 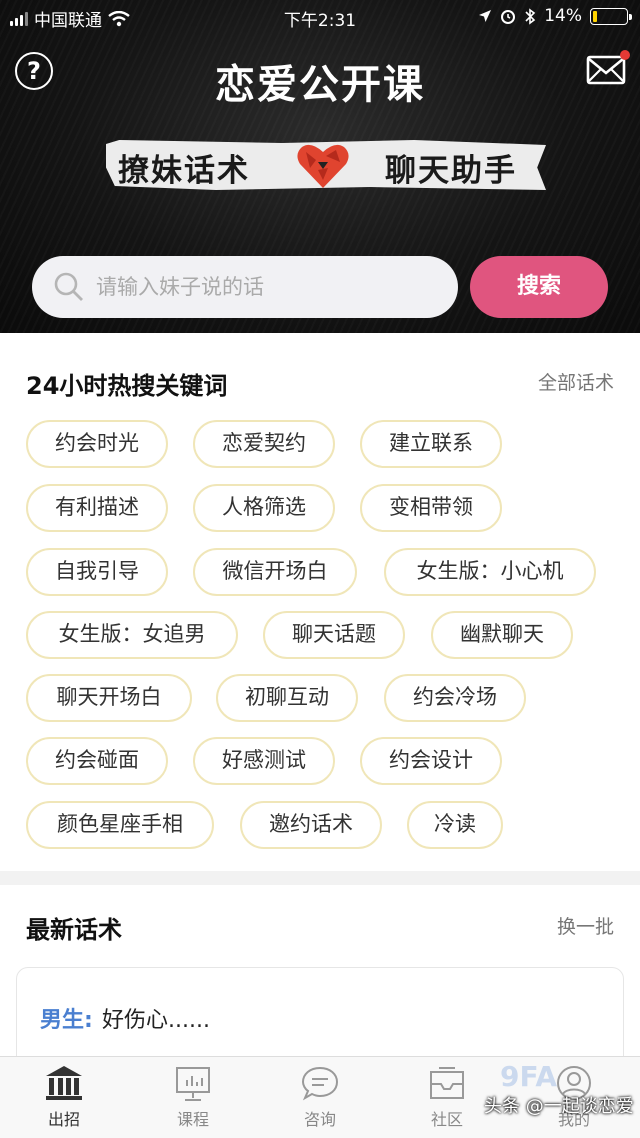 What do you see at coordinates (446, 1119) in the screenshot?
I see `nav-label: 社区` at bounding box center [446, 1119].